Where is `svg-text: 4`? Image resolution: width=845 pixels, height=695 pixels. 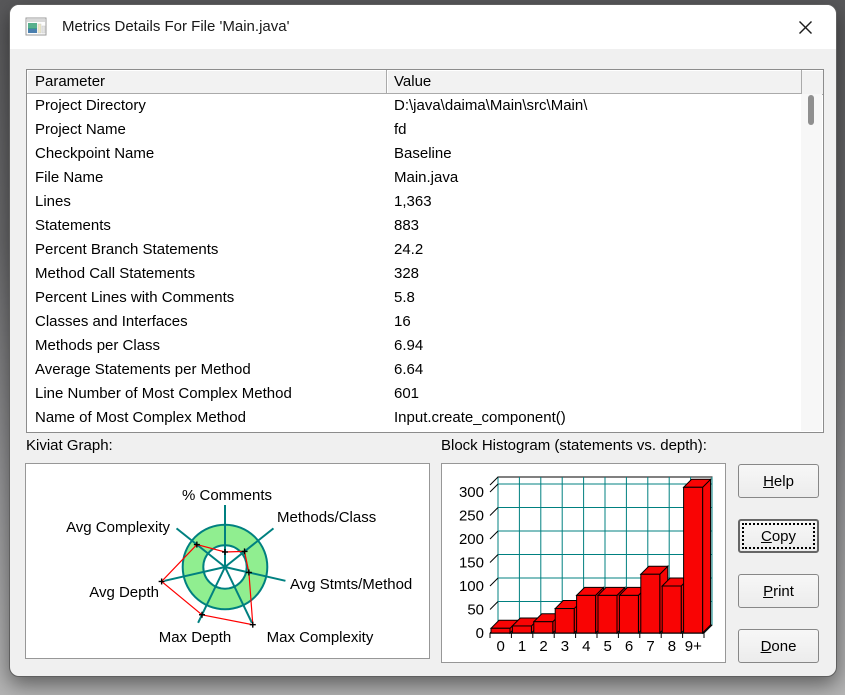
svg-text: 4 is located at coordinates (586, 646).